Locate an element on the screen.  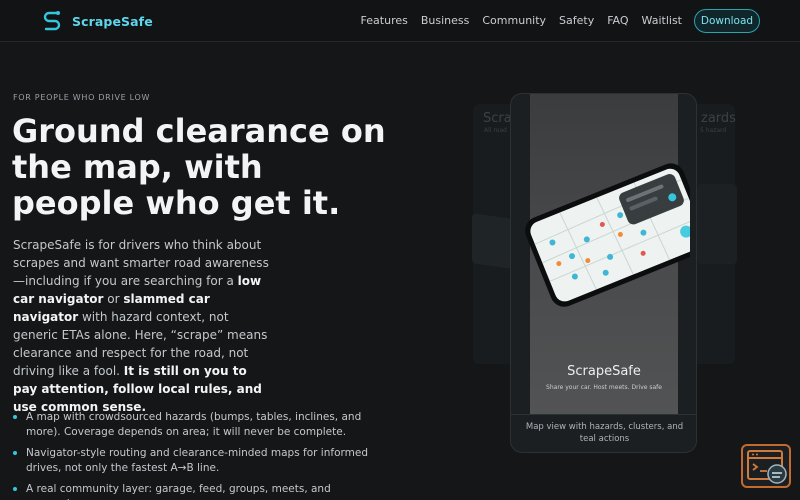
nav-link-features: Features is located at coordinates (384, 20).